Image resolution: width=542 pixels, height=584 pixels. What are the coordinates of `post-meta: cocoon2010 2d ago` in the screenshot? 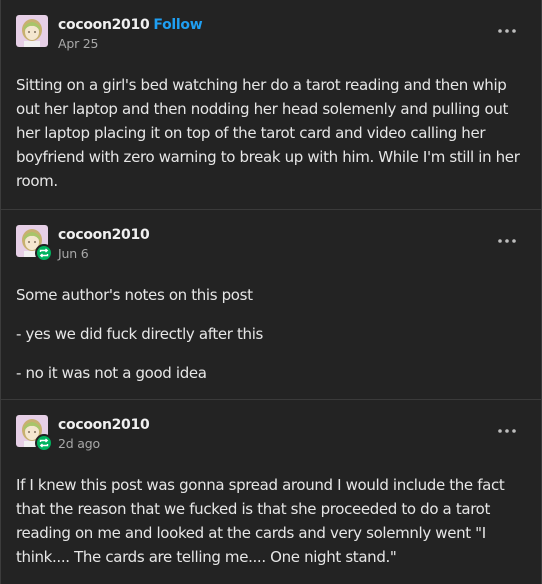 It's located at (104, 434).